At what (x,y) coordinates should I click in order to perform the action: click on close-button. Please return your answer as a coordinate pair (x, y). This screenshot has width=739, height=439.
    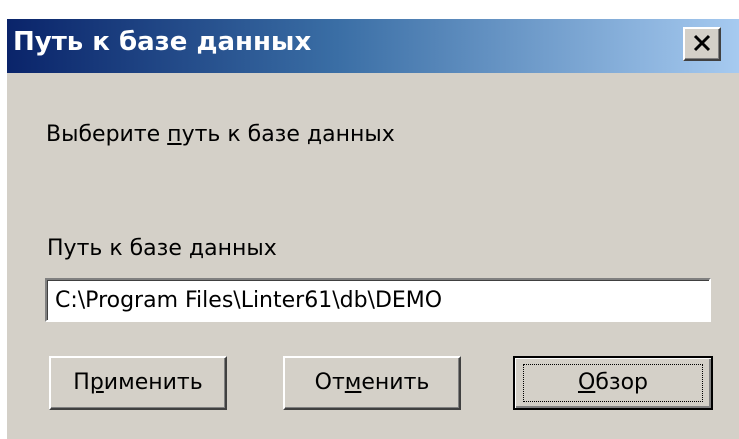
    Looking at the image, I should click on (702, 44).